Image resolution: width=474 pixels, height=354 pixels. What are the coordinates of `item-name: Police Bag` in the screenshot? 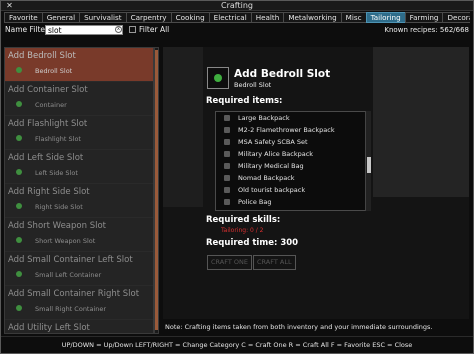 It's located at (255, 202).